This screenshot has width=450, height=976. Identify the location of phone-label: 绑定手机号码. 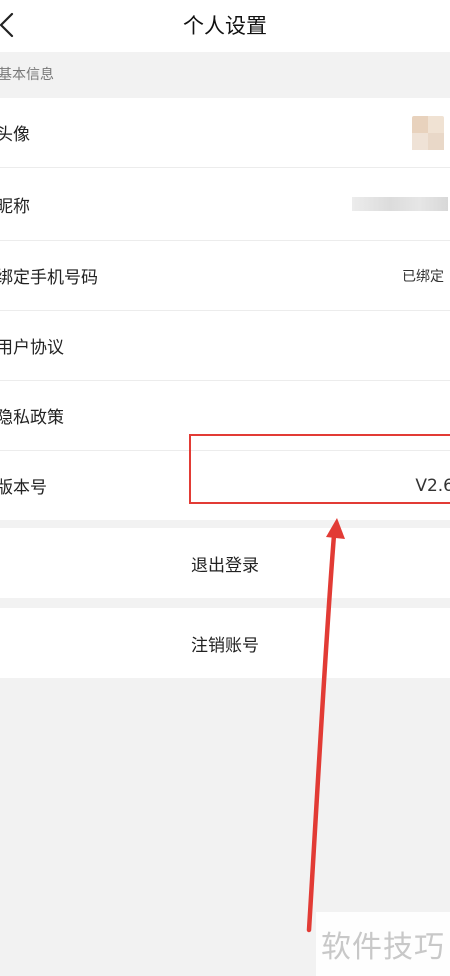
(49, 278).